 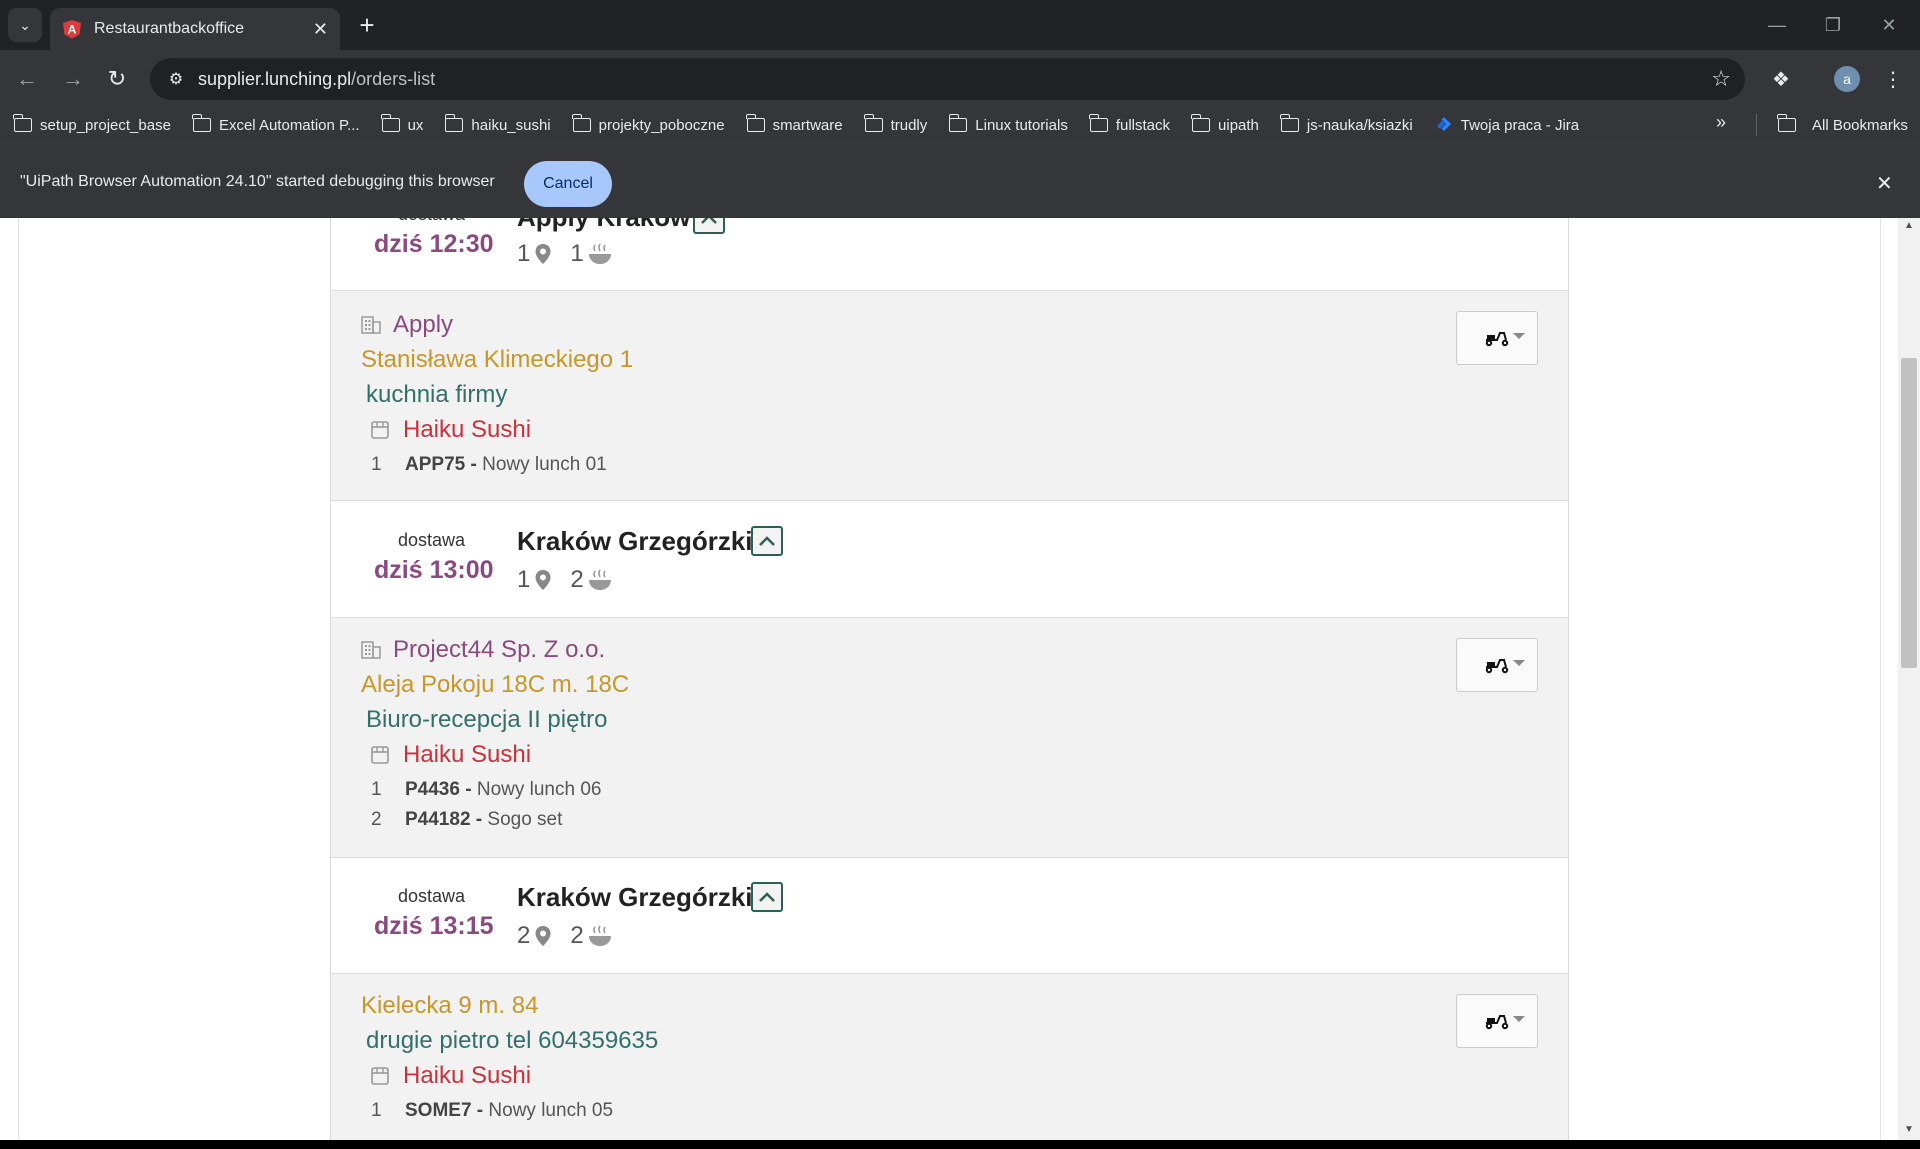 I want to click on delivery-time: dziś 12:30, so click(x=434, y=244).